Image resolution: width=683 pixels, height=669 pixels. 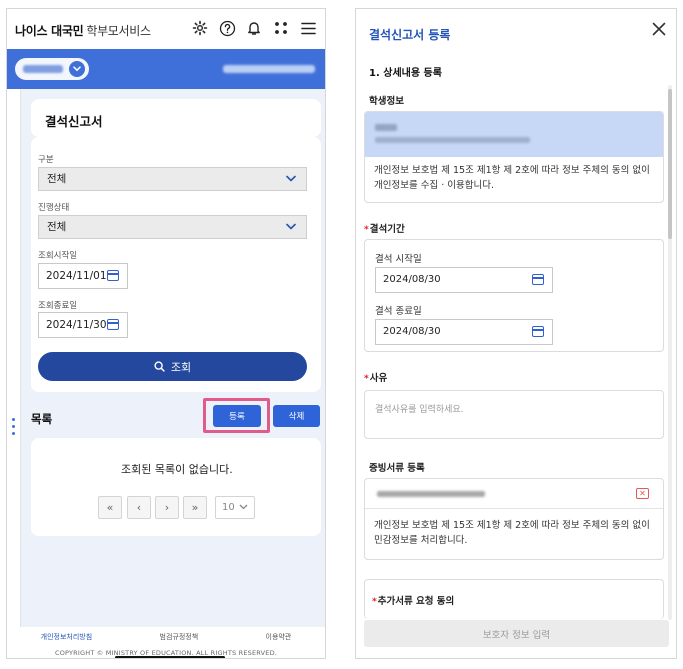 I want to click on status-select-value: 전체, so click(x=57, y=227).